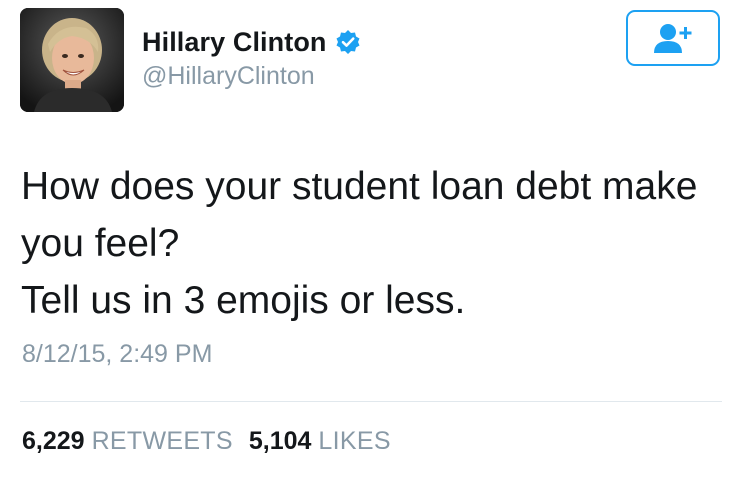 Image resolution: width=747 pixels, height=484 pixels. Describe the element at coordinates (234, 42) in the screenshot. I see `author-name: Hillary Clinton` at that location.